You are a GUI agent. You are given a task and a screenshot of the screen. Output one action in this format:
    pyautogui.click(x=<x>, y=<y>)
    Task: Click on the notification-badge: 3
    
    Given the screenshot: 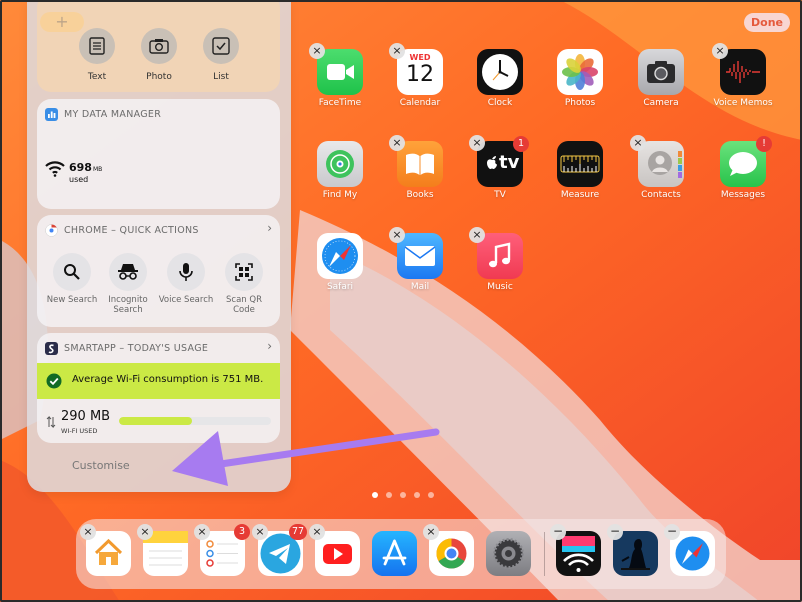 What is the action you would take?
    pyautogui.click(x=242, y=532)
    